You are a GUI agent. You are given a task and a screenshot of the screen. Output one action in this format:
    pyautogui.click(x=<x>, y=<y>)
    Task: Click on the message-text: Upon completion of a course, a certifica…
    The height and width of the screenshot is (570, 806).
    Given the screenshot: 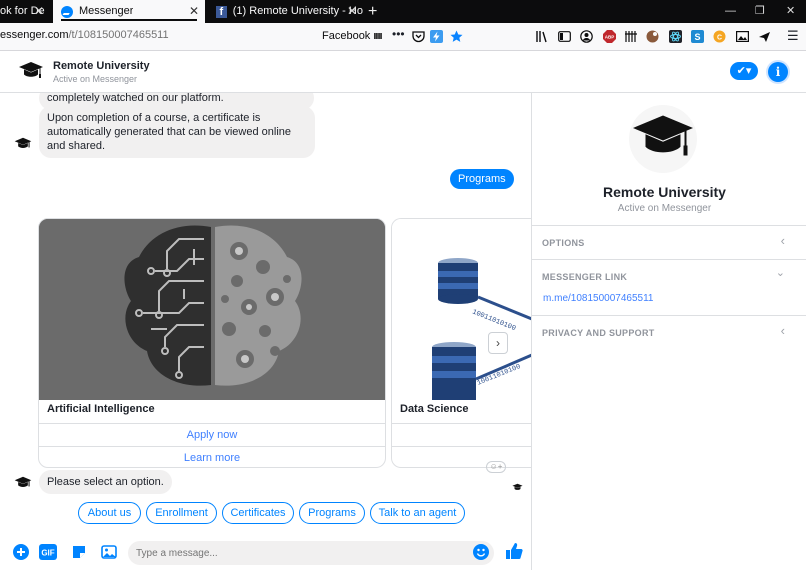 What is the action you would take?
    pyautogui.click(x=169, y=132)
    